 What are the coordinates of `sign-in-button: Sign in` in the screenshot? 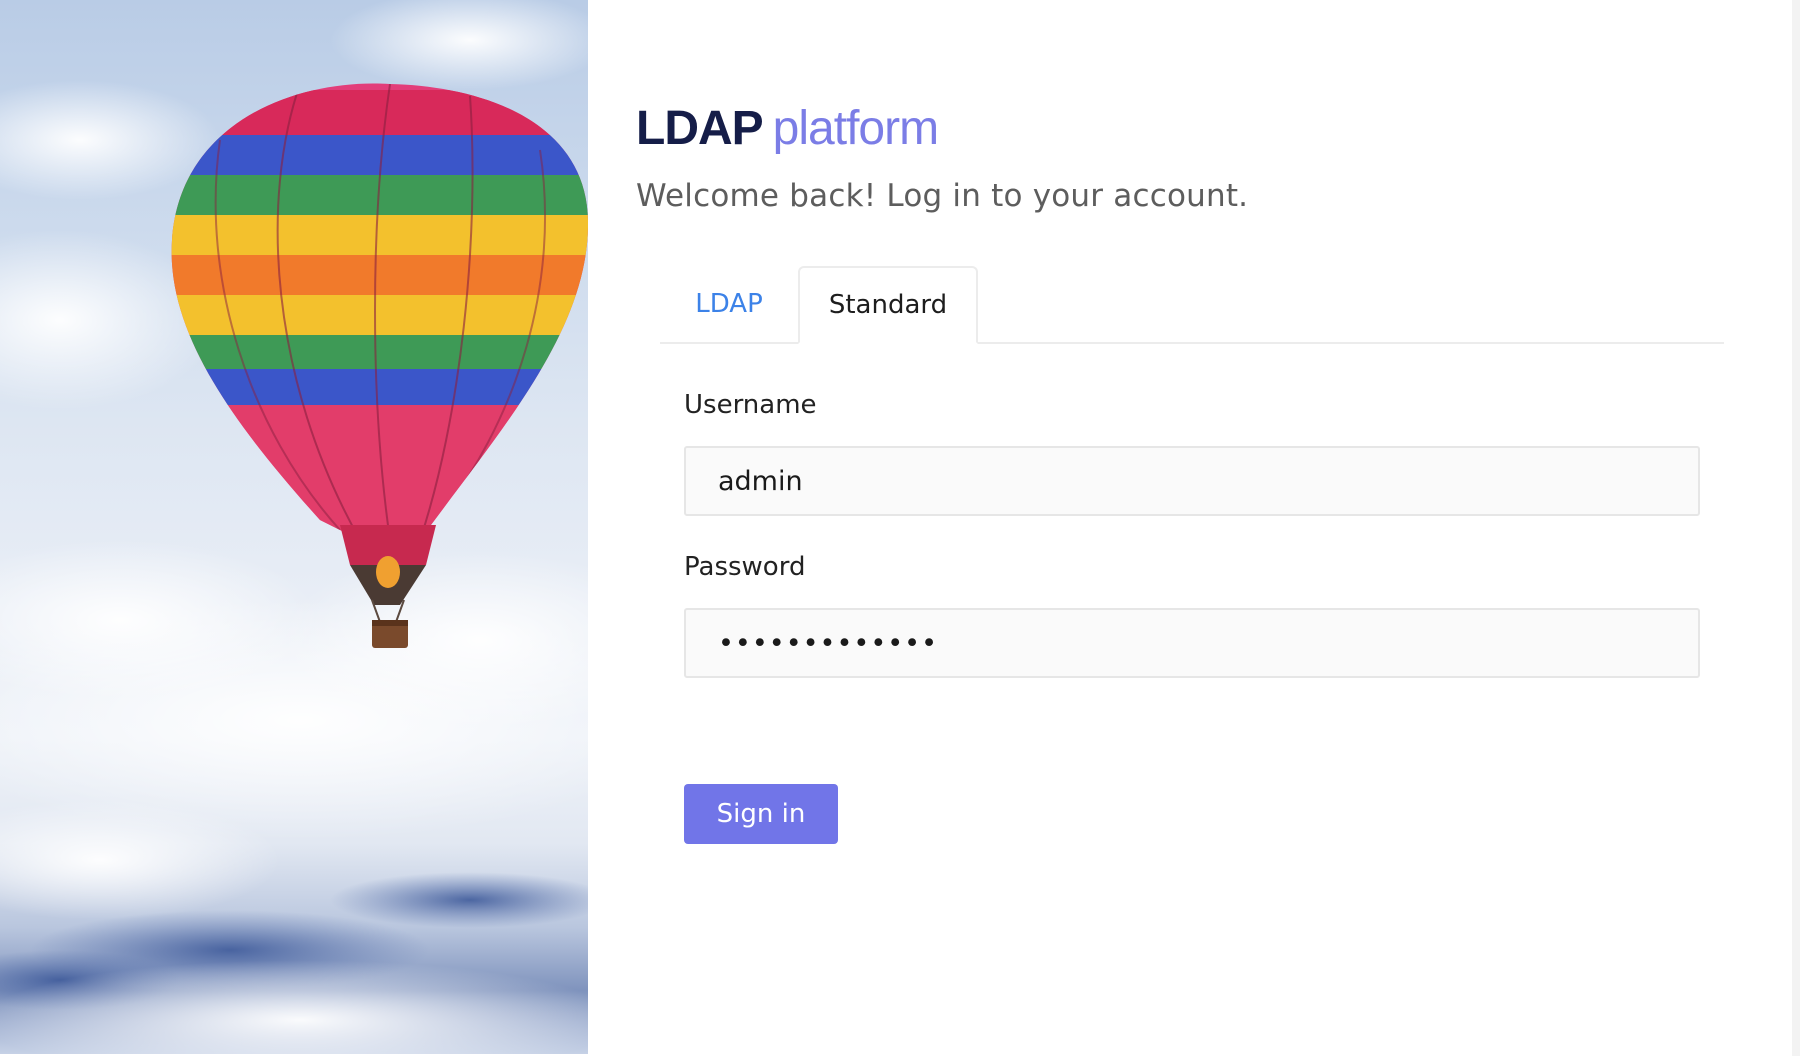 It's located at (761, 814).